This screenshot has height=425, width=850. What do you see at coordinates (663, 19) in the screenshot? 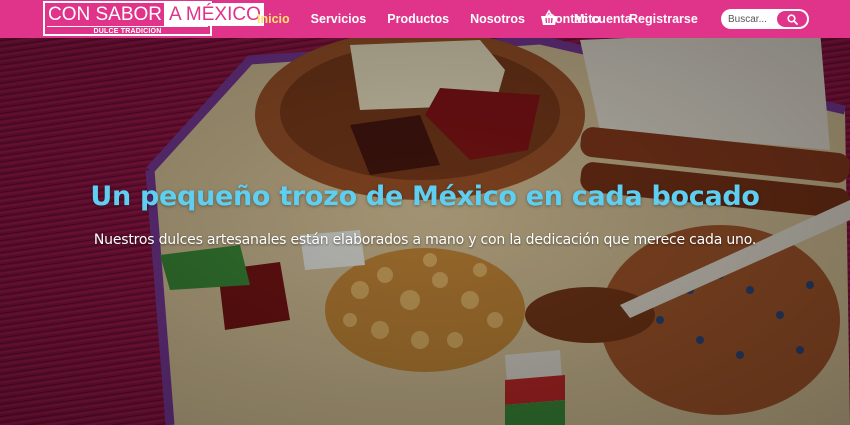
I see `register-link: Registrarse` at bounding box center [663, 19].